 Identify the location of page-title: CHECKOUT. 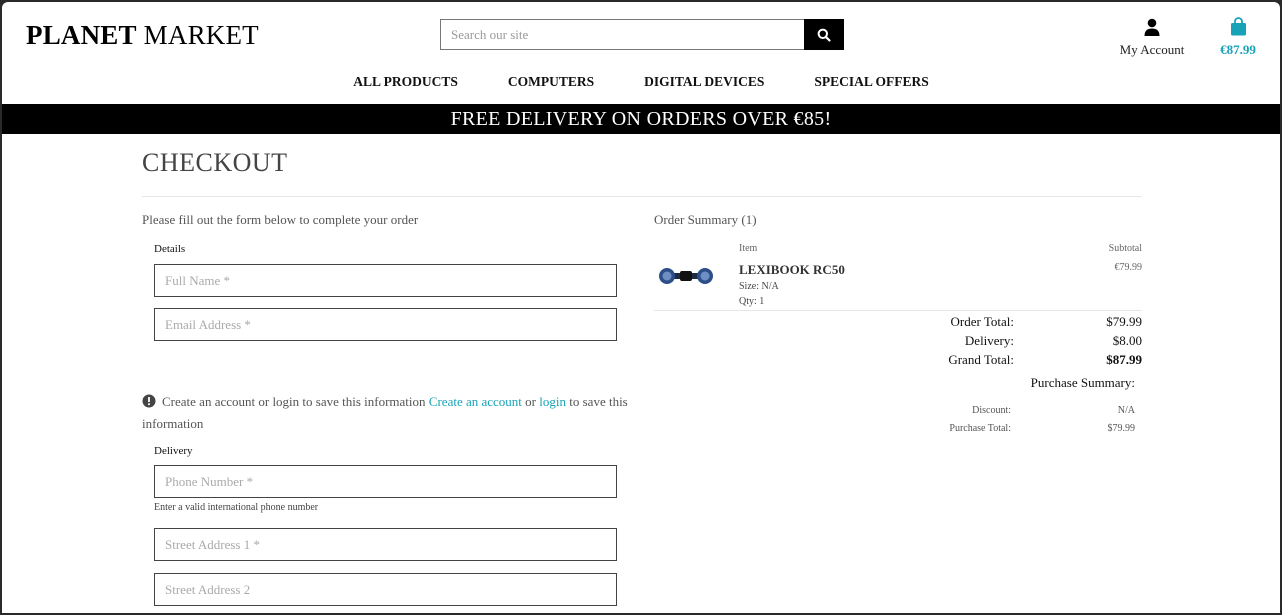
(215, 162).